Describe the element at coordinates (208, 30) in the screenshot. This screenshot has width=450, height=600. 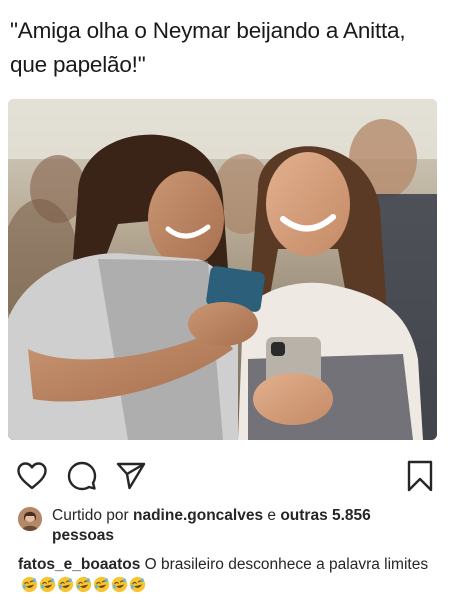
I see `meme-caption-line-1: "Amiga olha o Neymar beijando a Anitta,` at that location.